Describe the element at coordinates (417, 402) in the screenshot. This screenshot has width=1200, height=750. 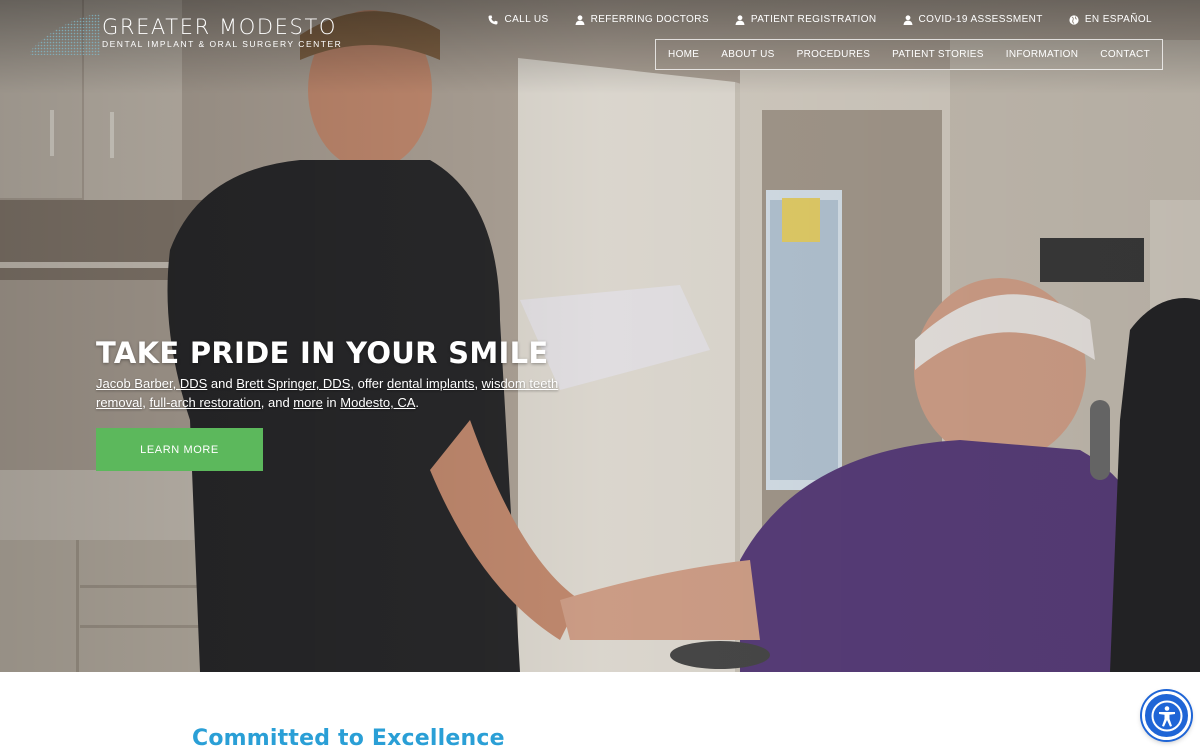
I see `intro-text: .` at that location.